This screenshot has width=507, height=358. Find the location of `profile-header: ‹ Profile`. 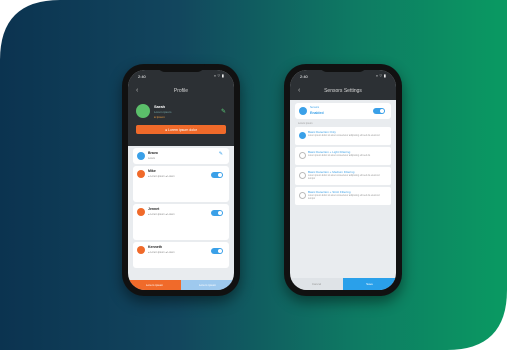

profile-header: ‹ Profile is located at coordinates (181, 91).